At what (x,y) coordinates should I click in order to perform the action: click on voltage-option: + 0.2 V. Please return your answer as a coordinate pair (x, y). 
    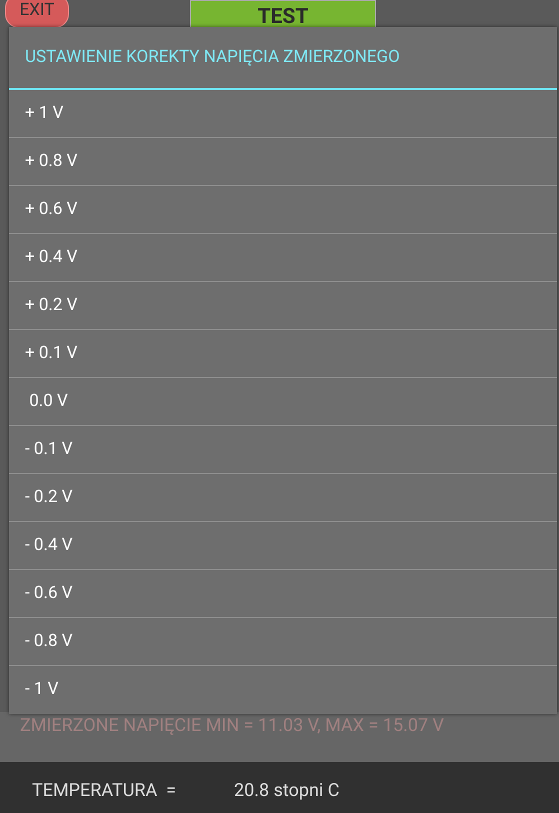
    Looking at the image, I should click on (283, 306).